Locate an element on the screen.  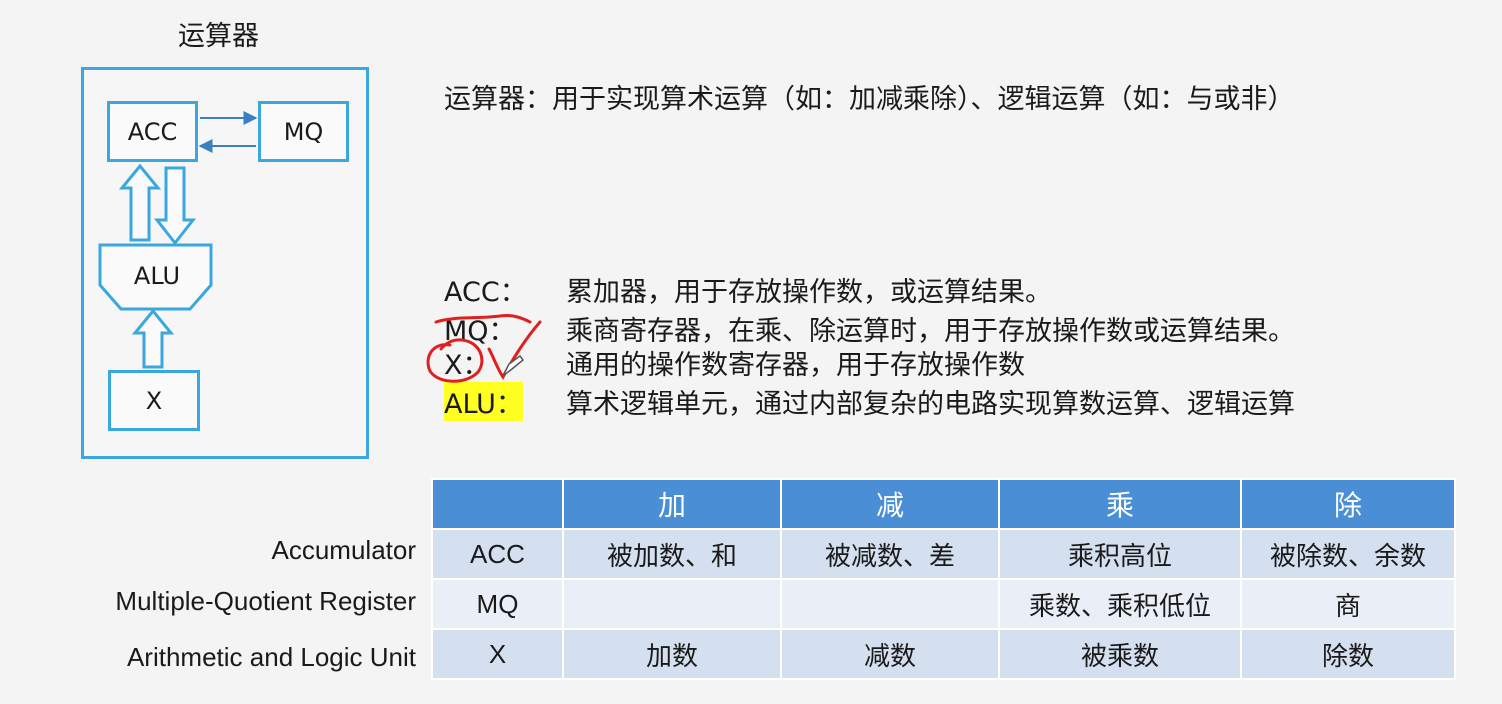
mq-register-box: MQ is located at coordinates (303, 131).